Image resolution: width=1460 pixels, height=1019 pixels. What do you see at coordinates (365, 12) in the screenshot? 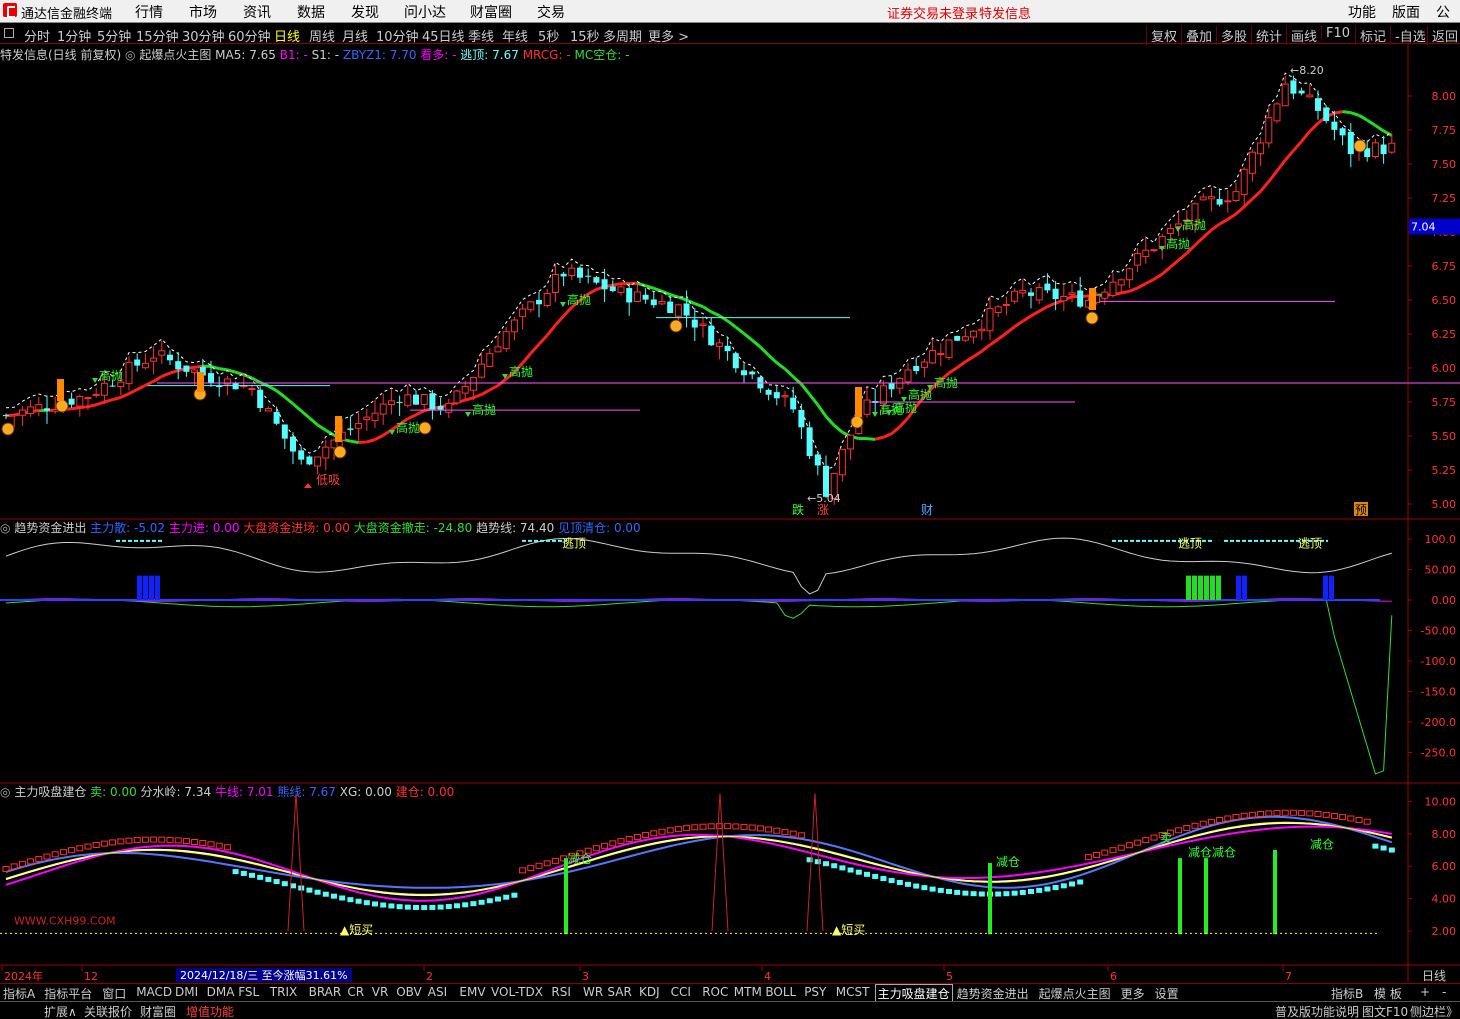
I see `menu-discover: 发现` at bounding box center [365, 12].